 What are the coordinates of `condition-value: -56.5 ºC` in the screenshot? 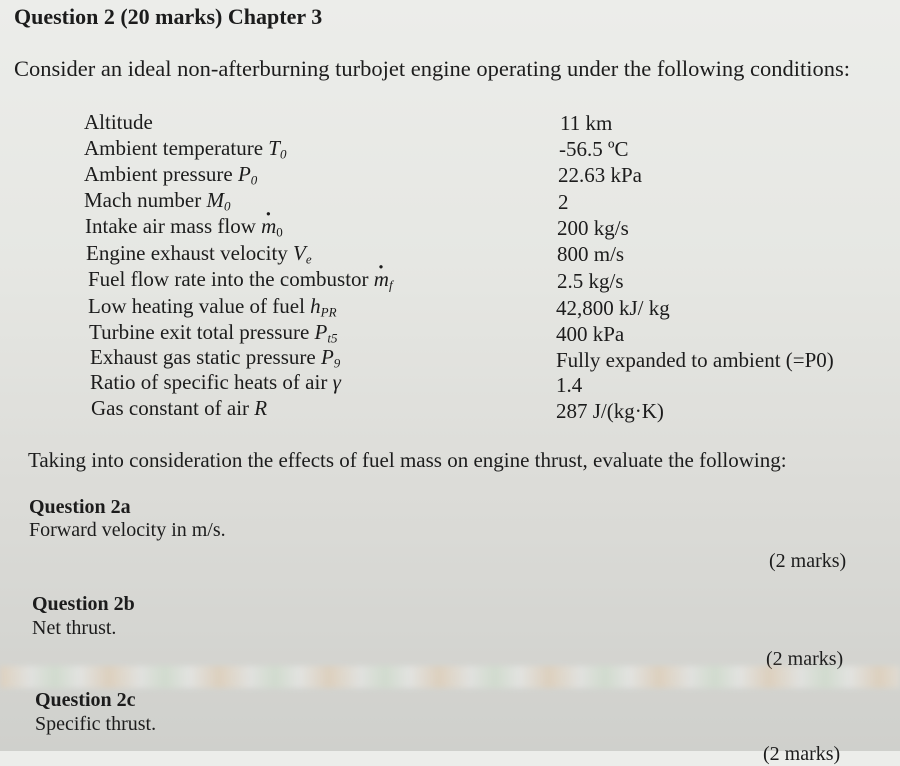 It's located at (594, 149).